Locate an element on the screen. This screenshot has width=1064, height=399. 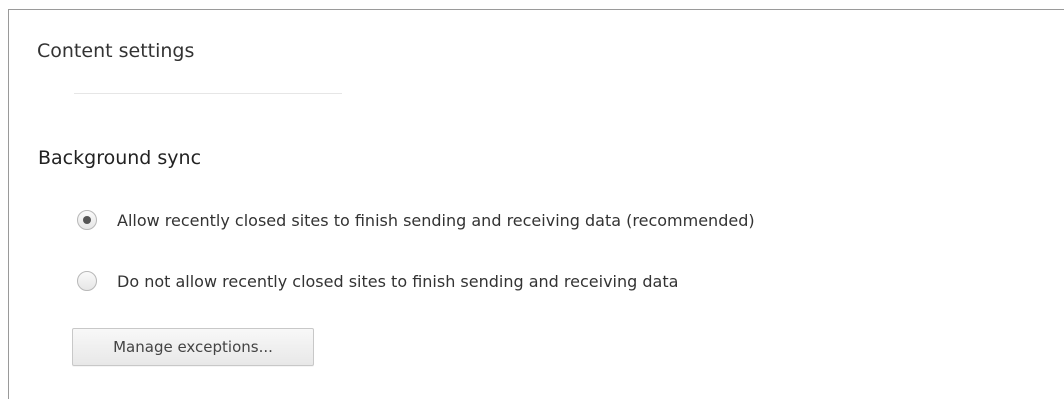
radio-button-selected-icon is located at coordinates (87, 220).